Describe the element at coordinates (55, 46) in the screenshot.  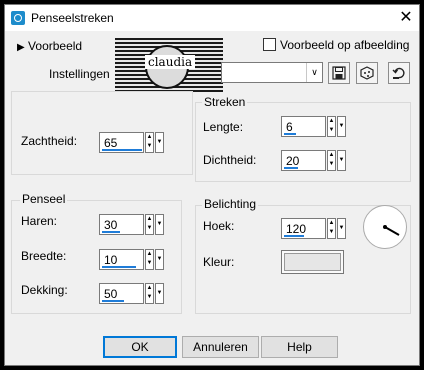
I see `preview-label: Voorbeeld` at that location.